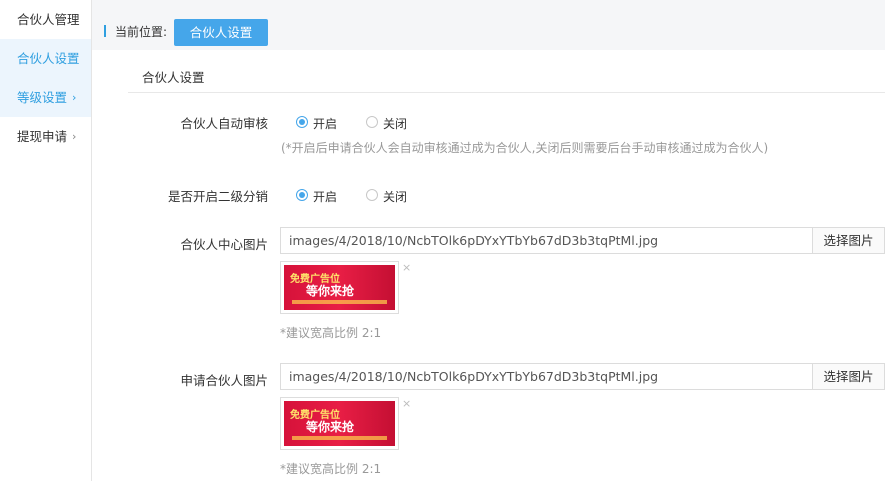 This screenshot has width=885, height=481. I want to click on apply-image-thumbnail: 免费广告位 等你来抢, so click(339, 423).